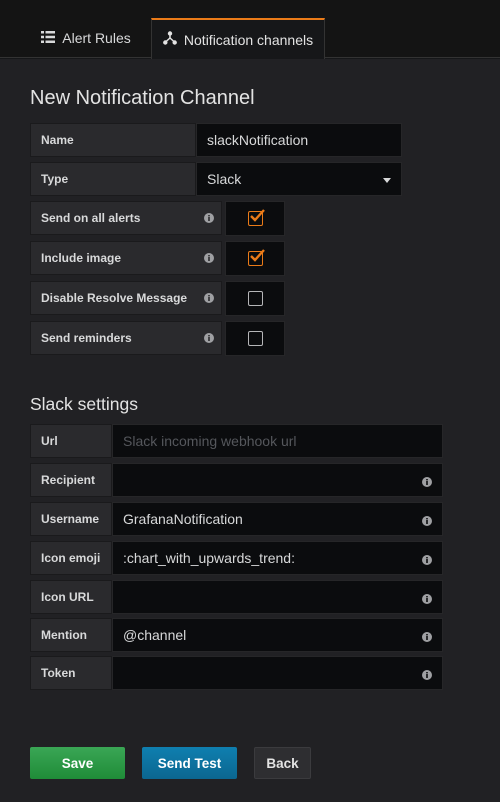 This screenshot has height=802, width=500. Describe the element at coordinates (277, 519) in the screenshot. I see `username-input: GrafanaNotification` at that location.